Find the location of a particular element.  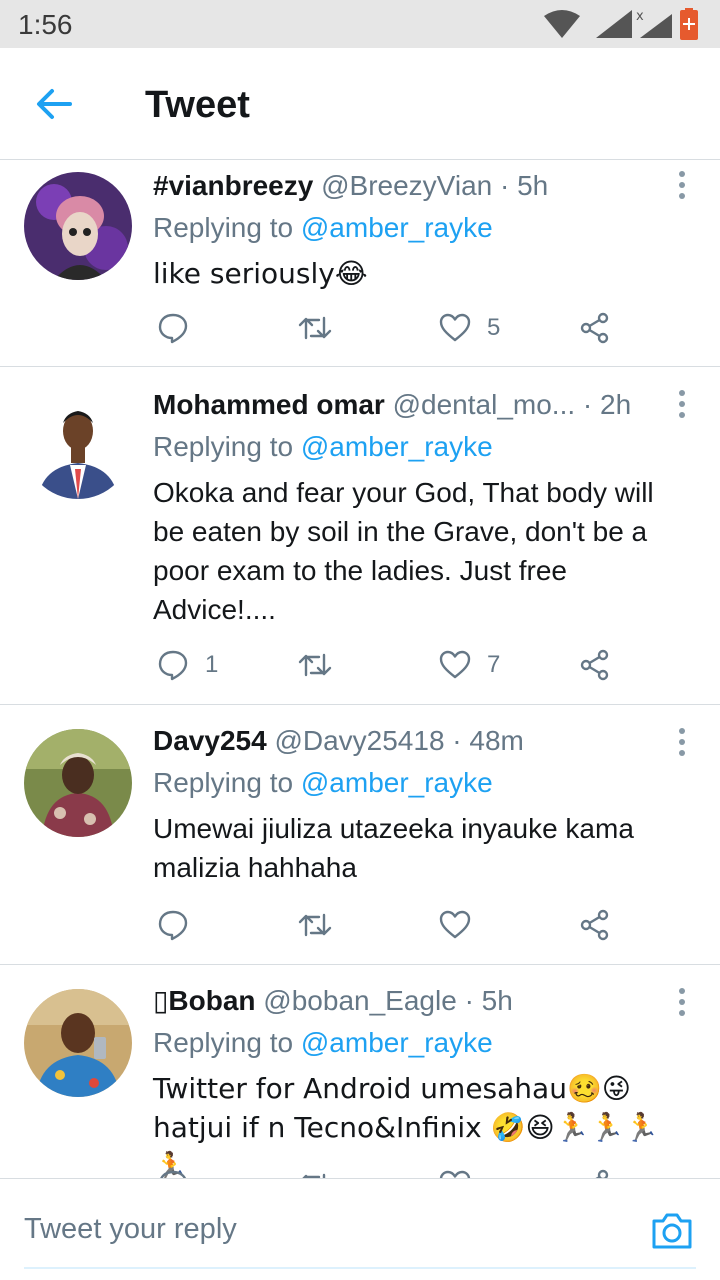

back-arrow-icon is located at coordinates (54, 104).